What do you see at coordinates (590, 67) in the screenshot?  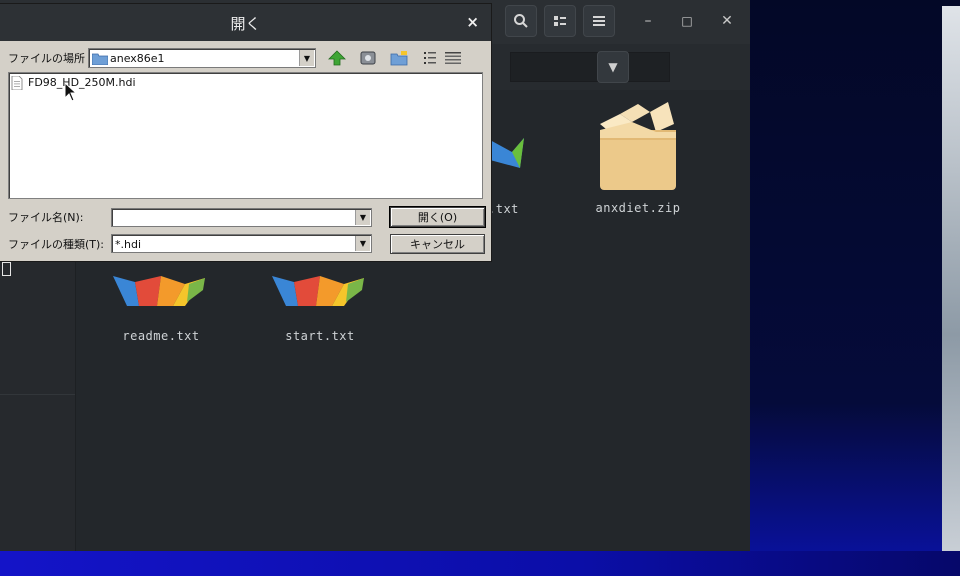 I see `path-field` at bounding box center [590, 67].